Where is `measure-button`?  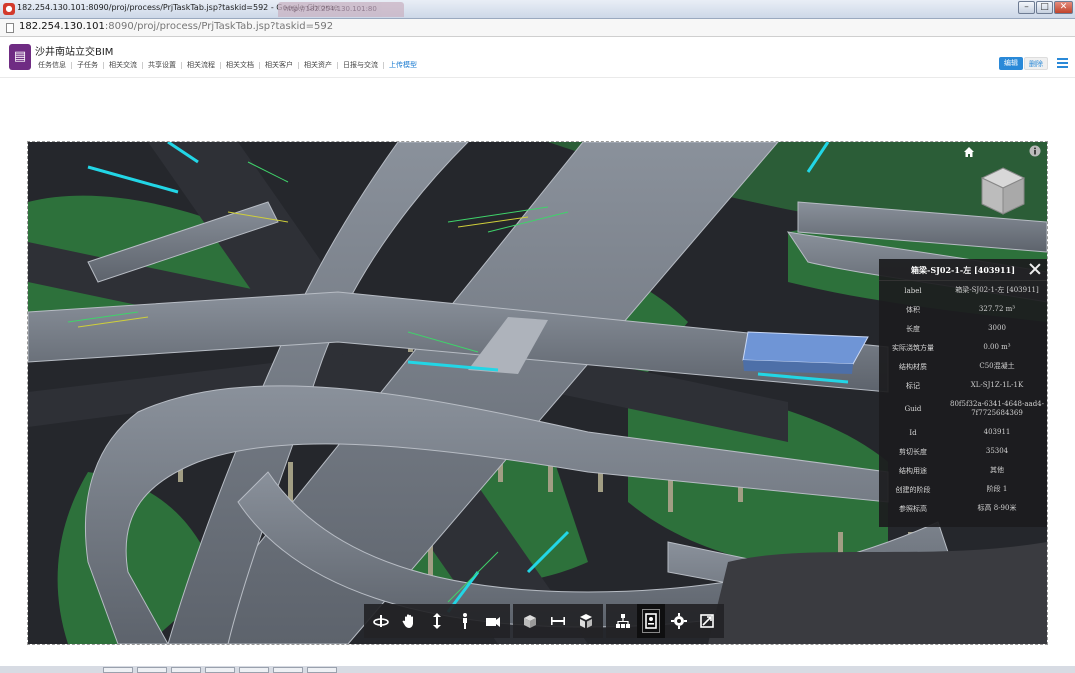
measure-button is located at coordinates (558, 621).